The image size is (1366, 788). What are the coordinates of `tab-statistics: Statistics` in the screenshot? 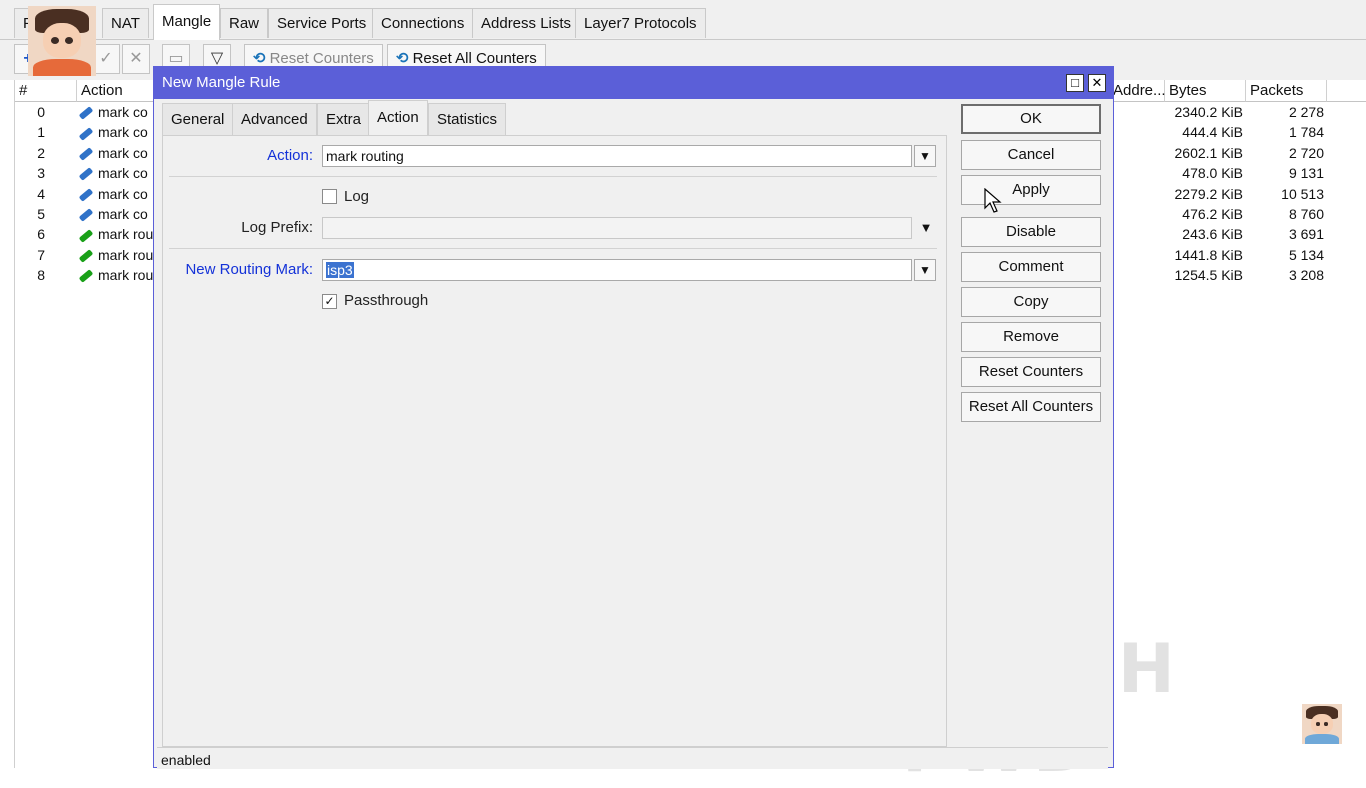 It's located at (467, 119).